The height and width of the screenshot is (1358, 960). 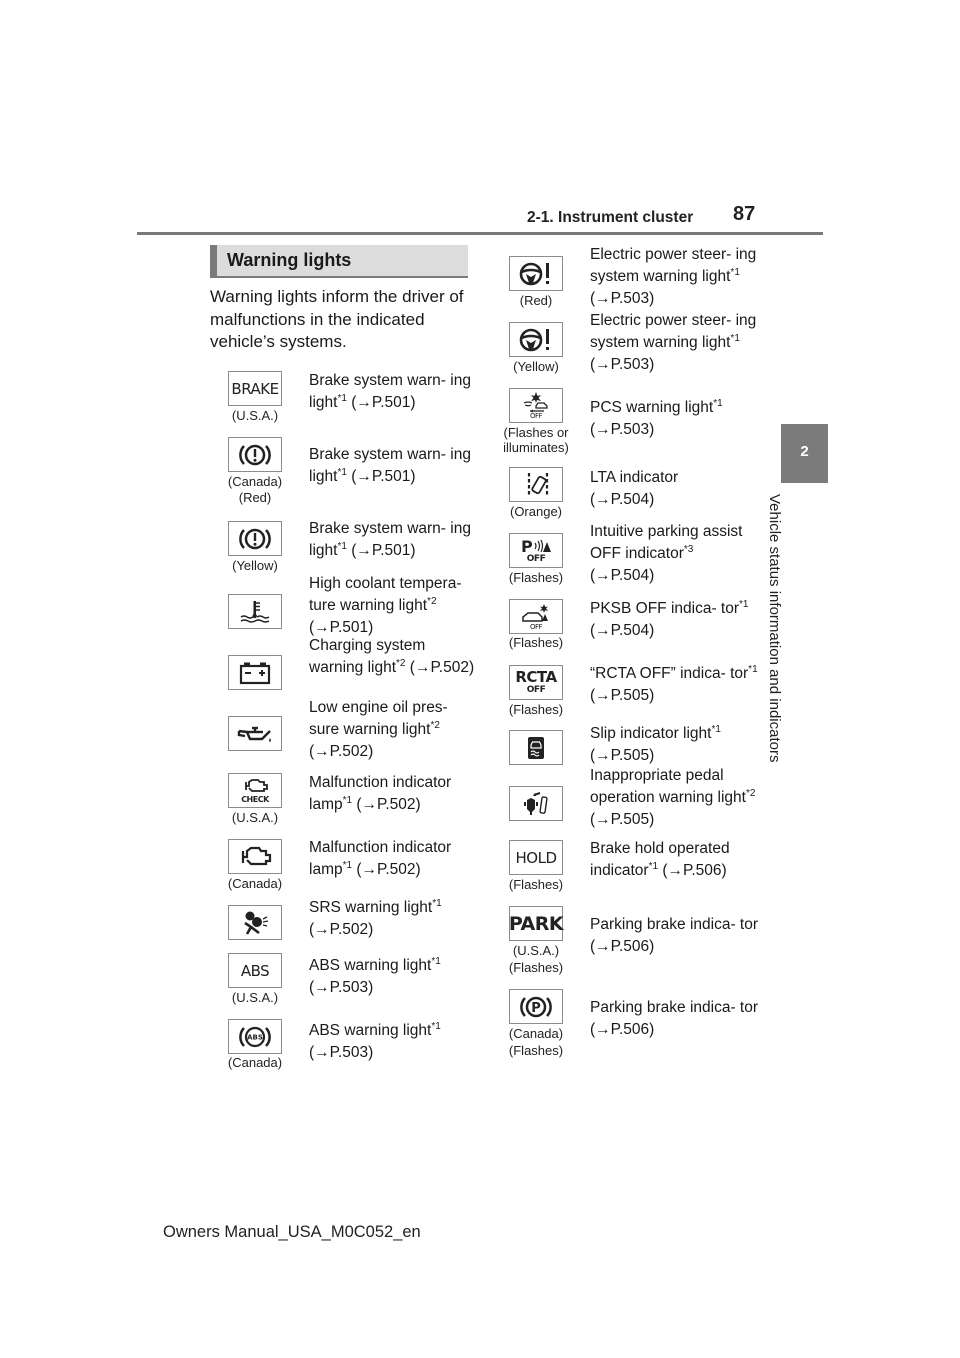 What do you see at coordinates (255, 790) in the screenshot?
I see `engine-check-icon: CHECK` at bounding box center [255, 790].